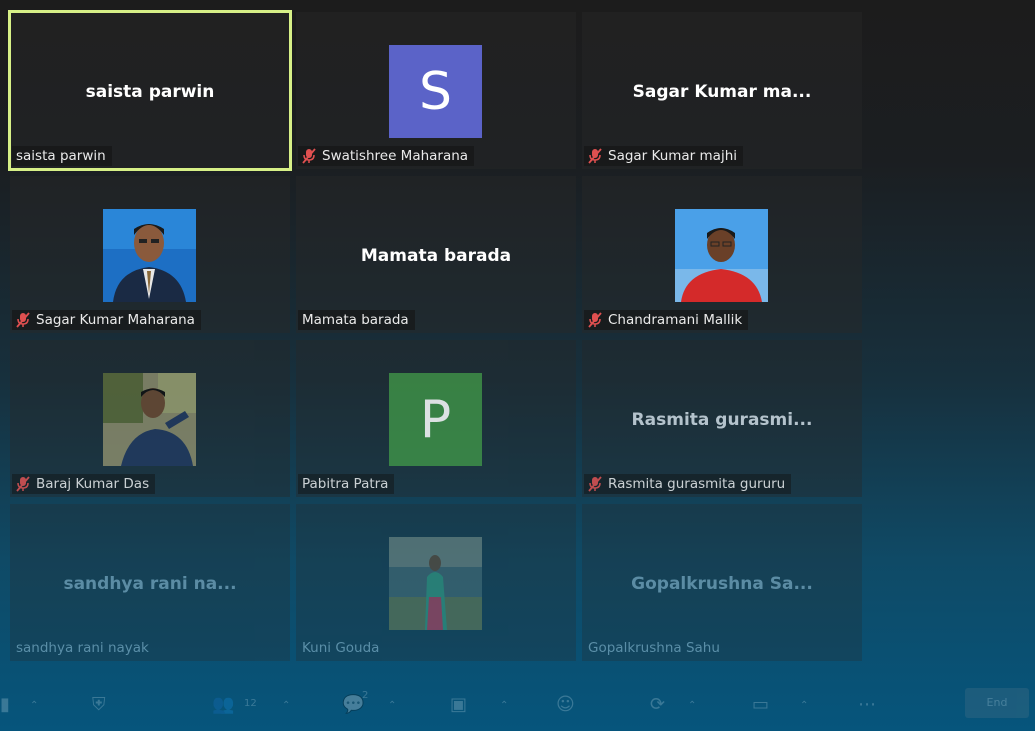 This screenshot has height=731, width=1035. I want to click on participant-name-label: sandhya rani nayak, so click(83, 648).